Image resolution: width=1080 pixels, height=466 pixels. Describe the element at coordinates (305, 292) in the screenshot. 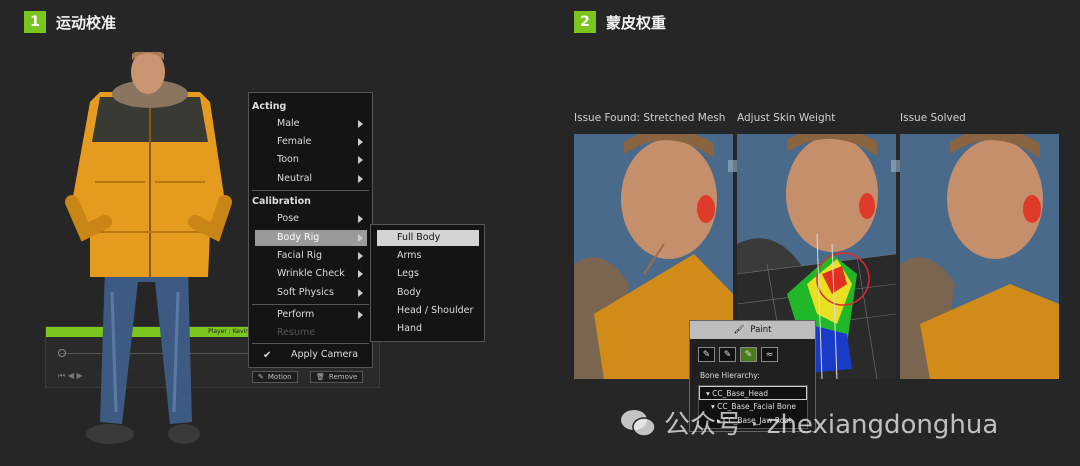

I see `menu-item-label: Soft Physics` at that location.